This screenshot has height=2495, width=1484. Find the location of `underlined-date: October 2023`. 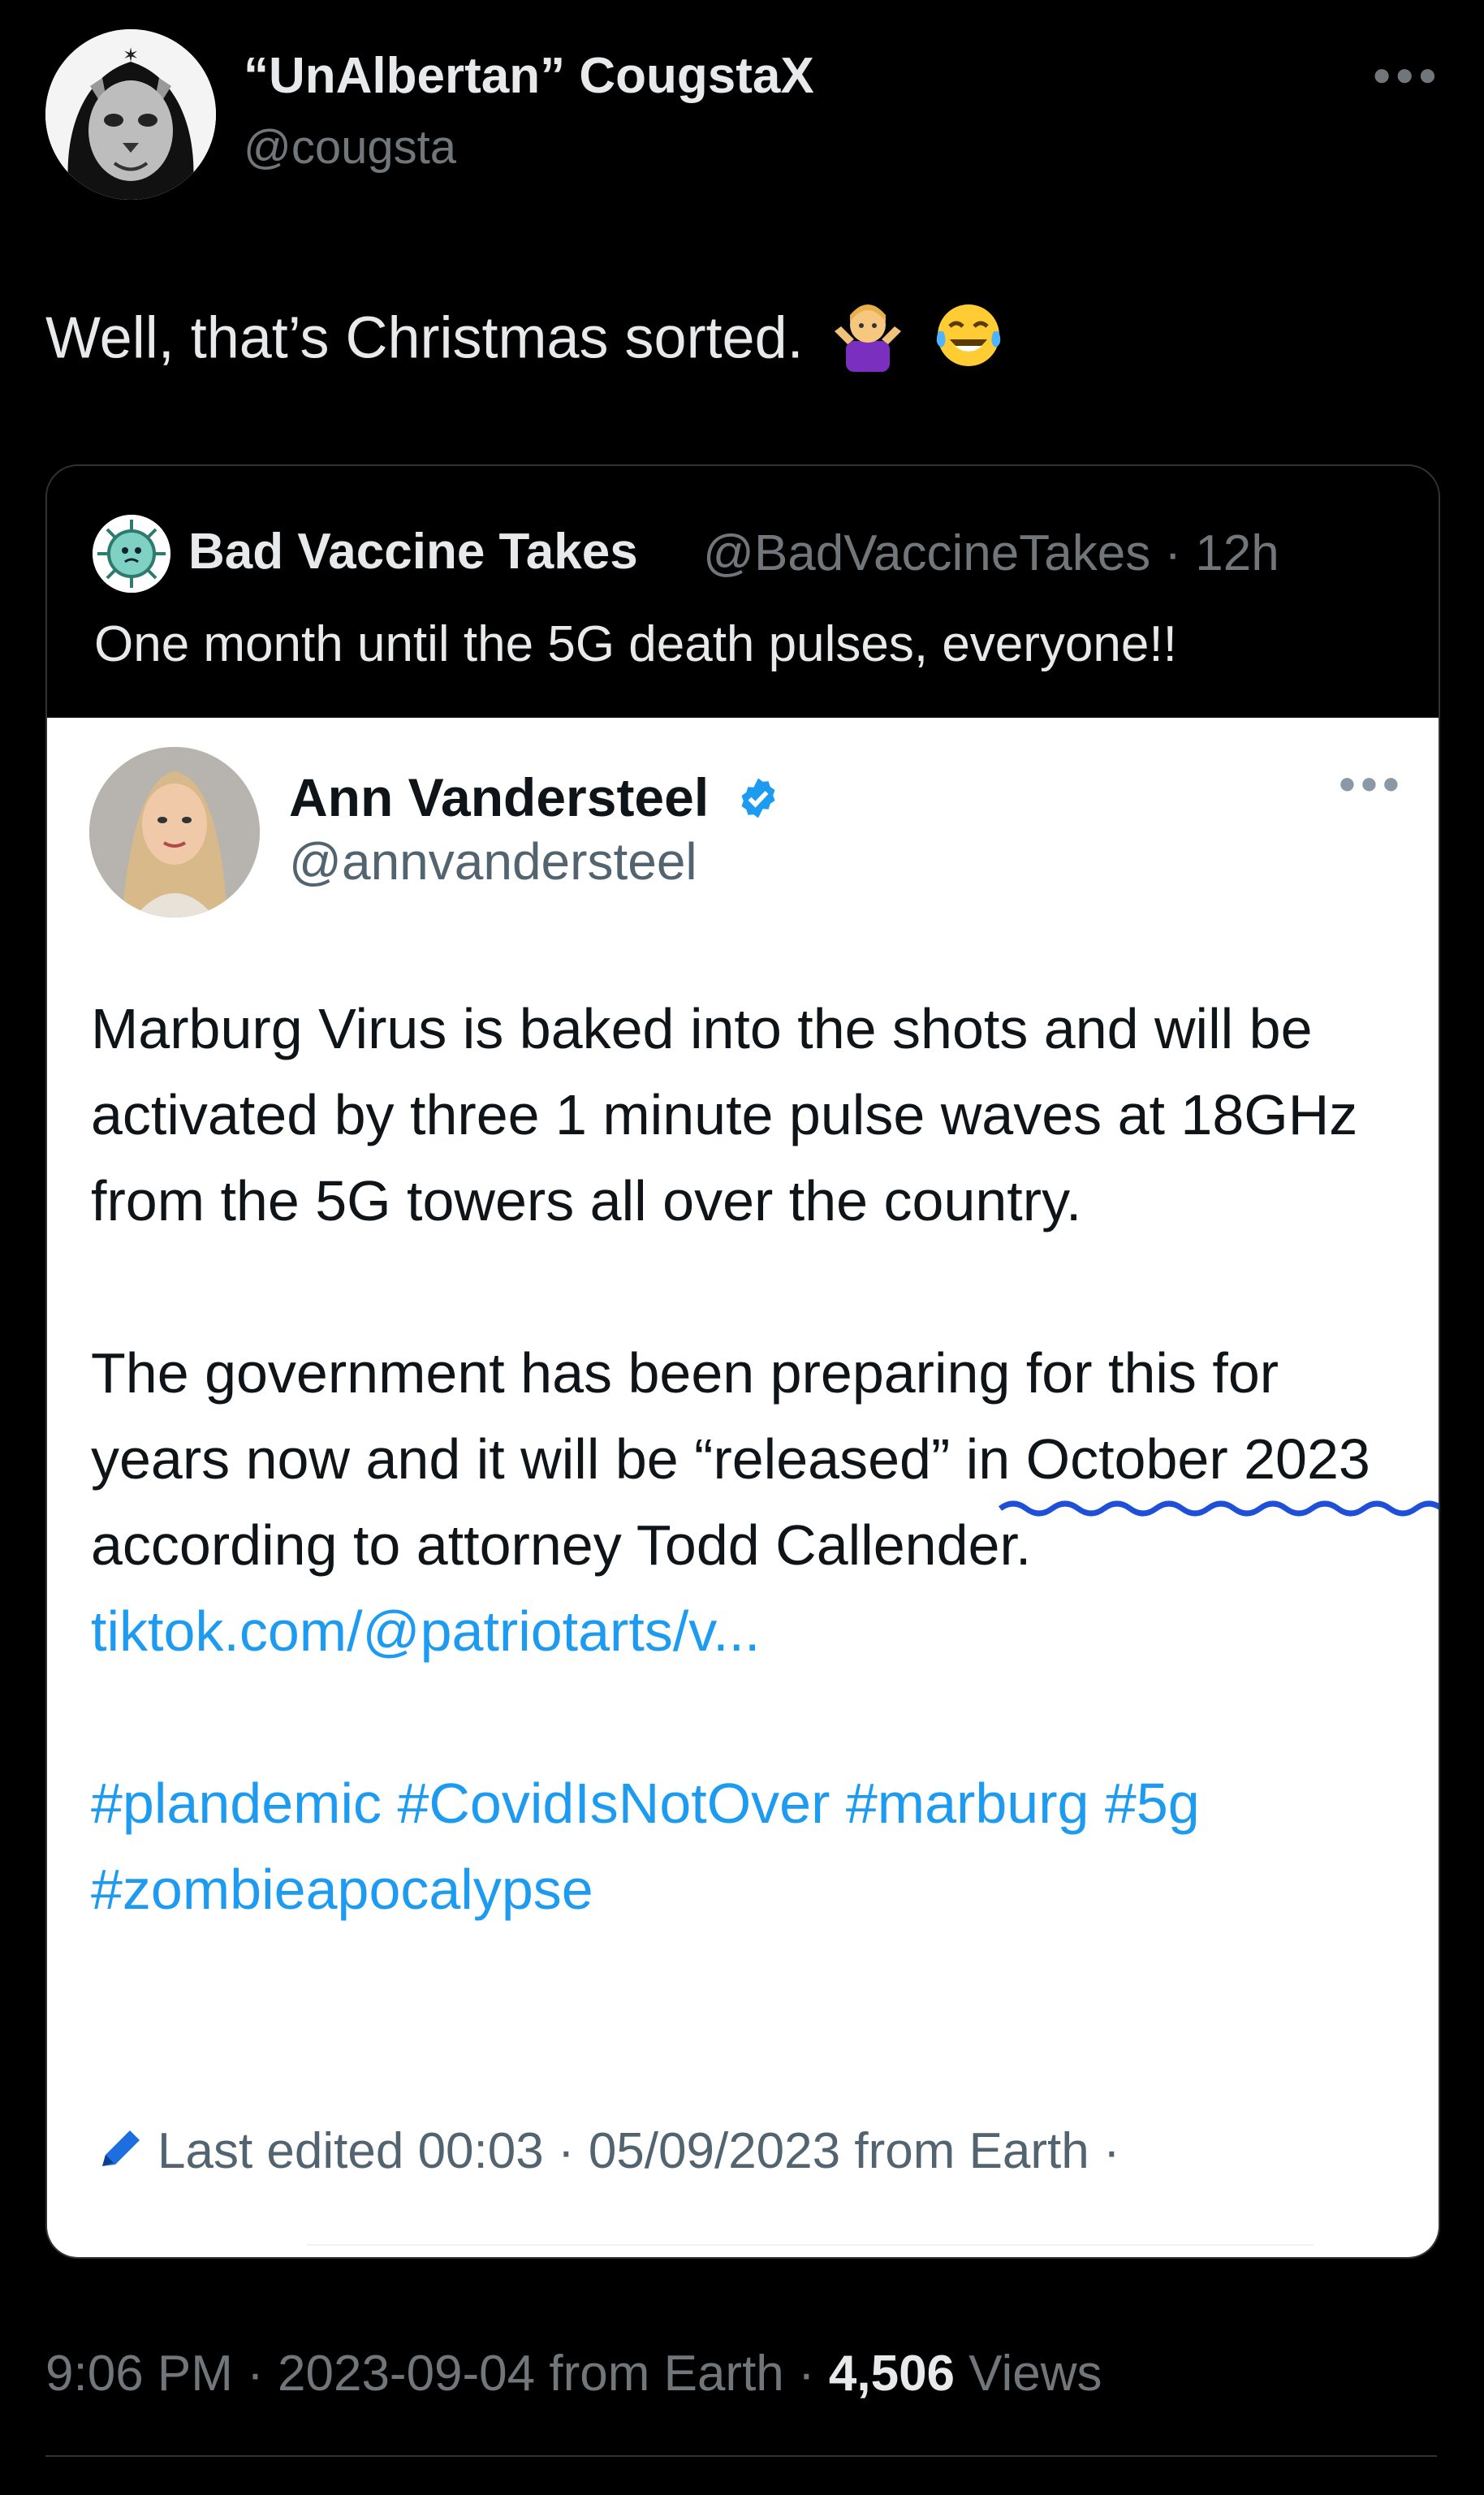

underlined-date: October 2023 is located at coordinates (1218, 1466).